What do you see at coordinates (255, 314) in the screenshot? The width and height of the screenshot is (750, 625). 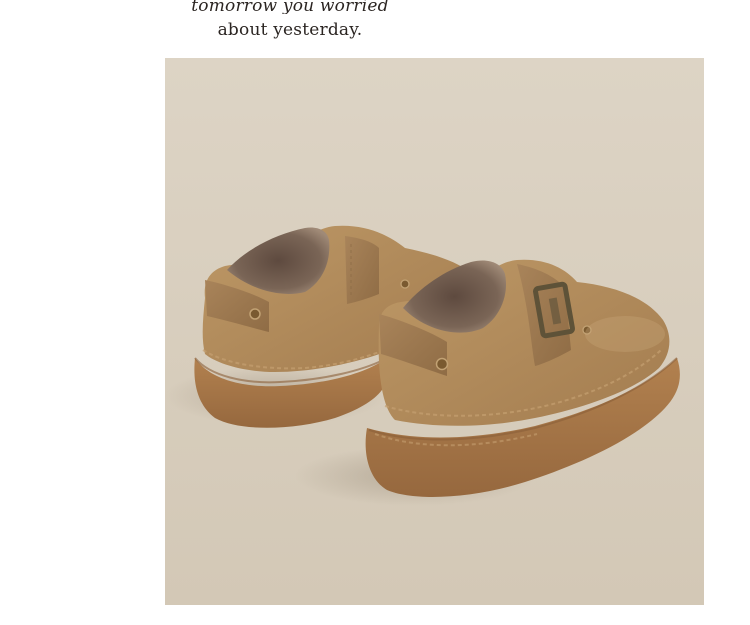 I see `back-shoe-rivet` at bounding box center [255, 314].